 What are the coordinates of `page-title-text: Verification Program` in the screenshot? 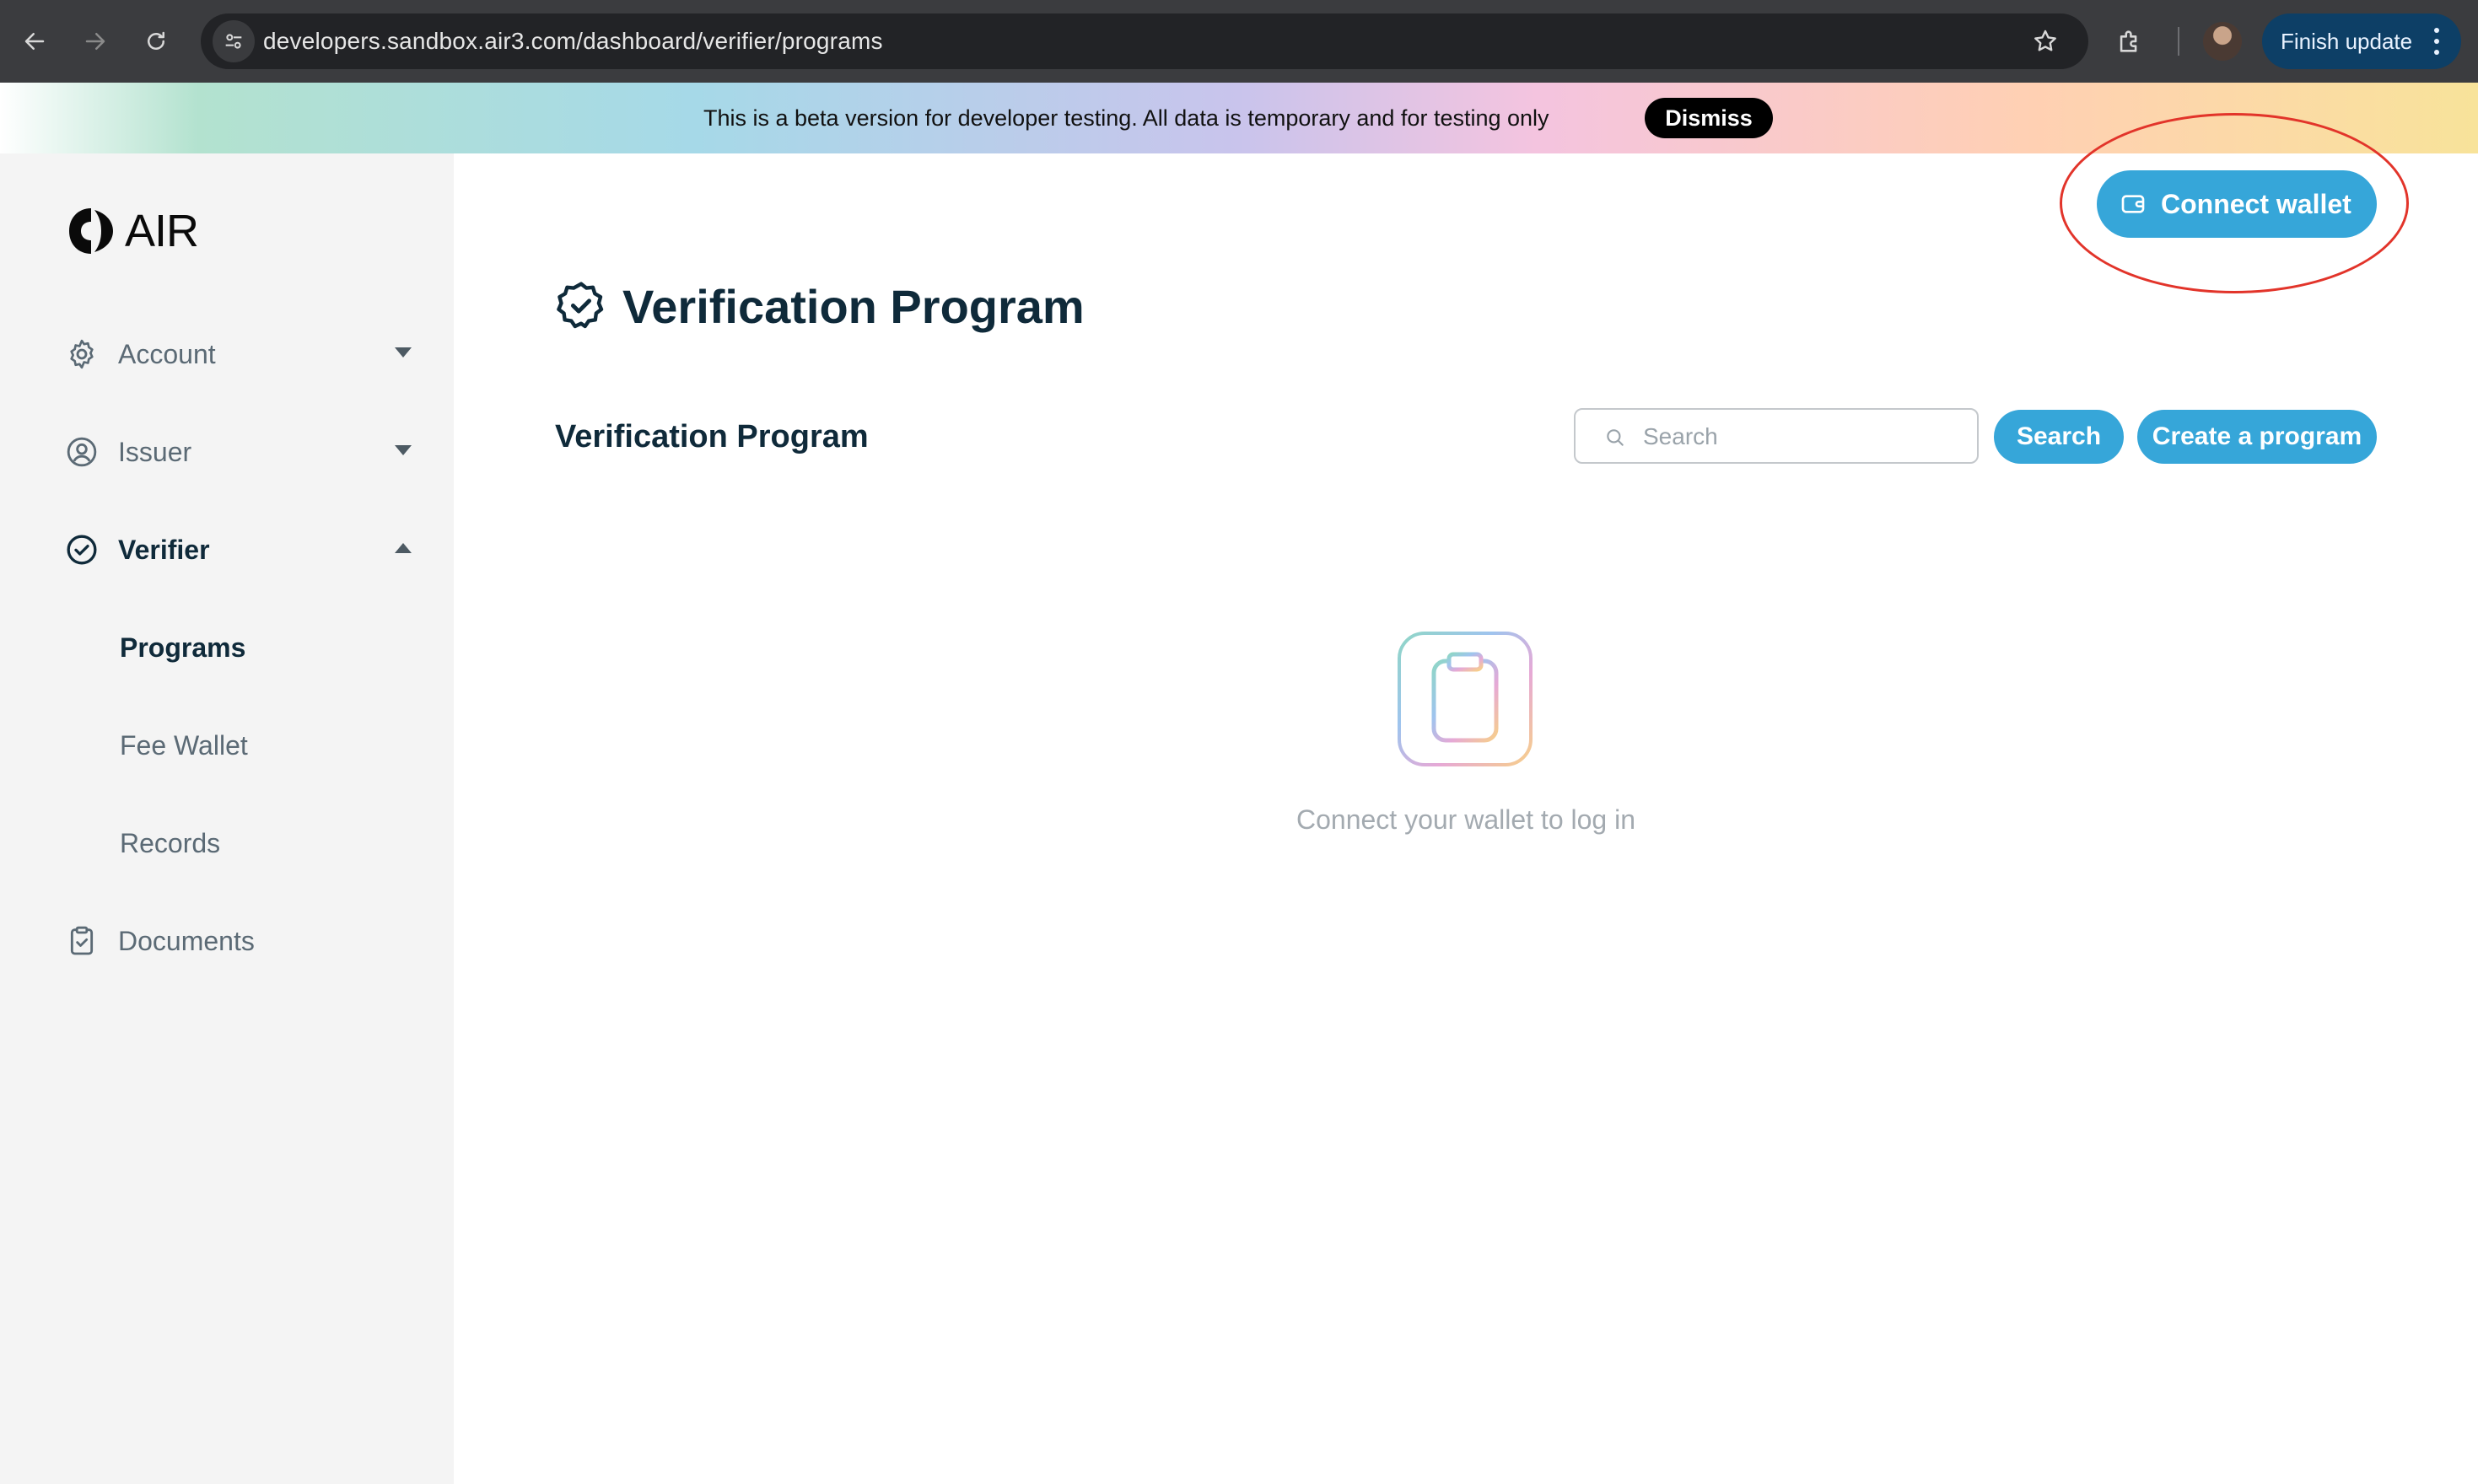 It's located at (853, 306).